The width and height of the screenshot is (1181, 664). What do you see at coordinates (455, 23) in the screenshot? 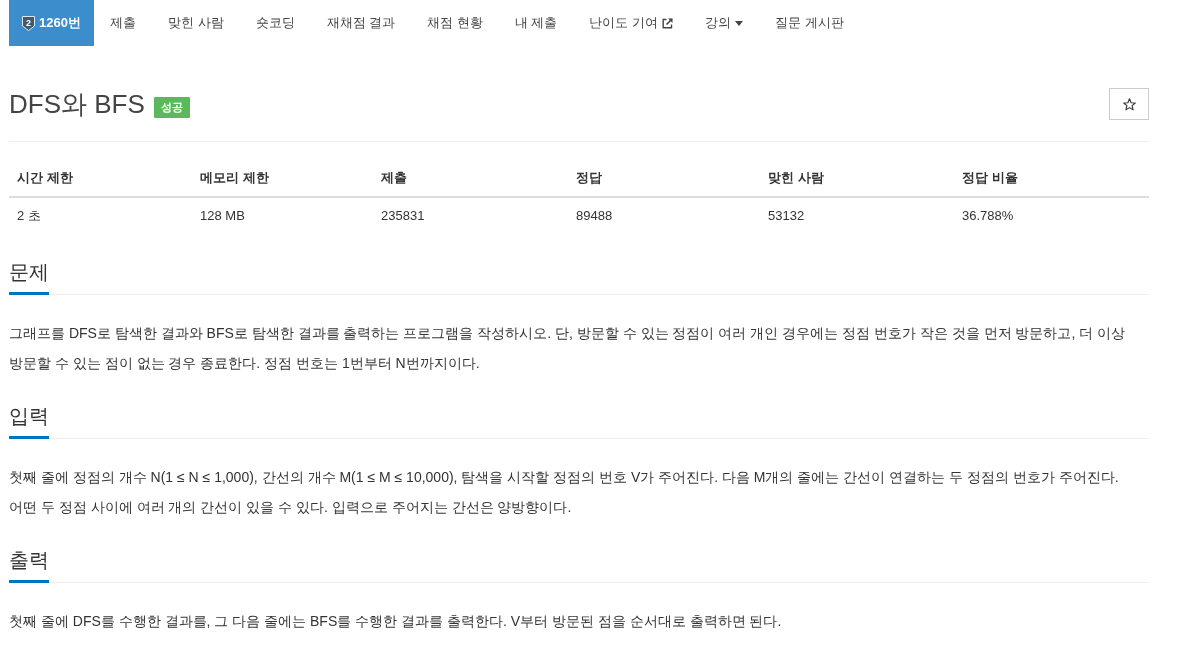
I see `nav-tab: 채점 현황` at bounding box center [455, 23].